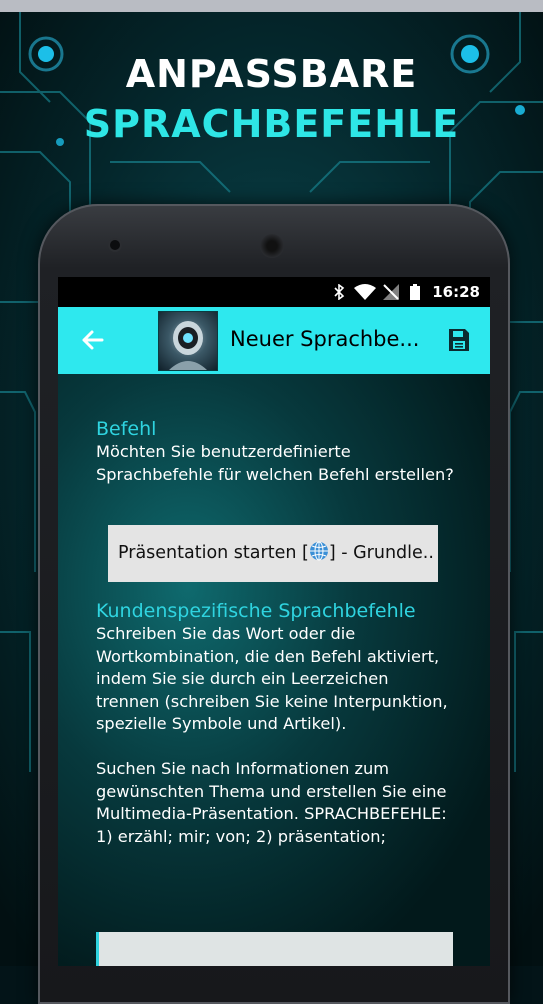 The image size is (543, 1004). I want to click on front-camera, so click(115, 245).